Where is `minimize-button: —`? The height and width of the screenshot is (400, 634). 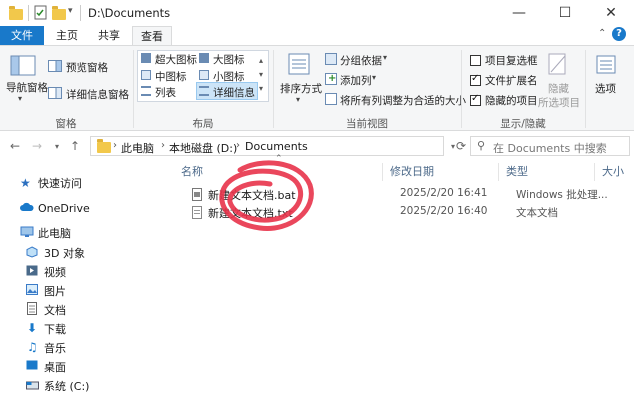
minimize-button: — is located at coordinates (519, 13).